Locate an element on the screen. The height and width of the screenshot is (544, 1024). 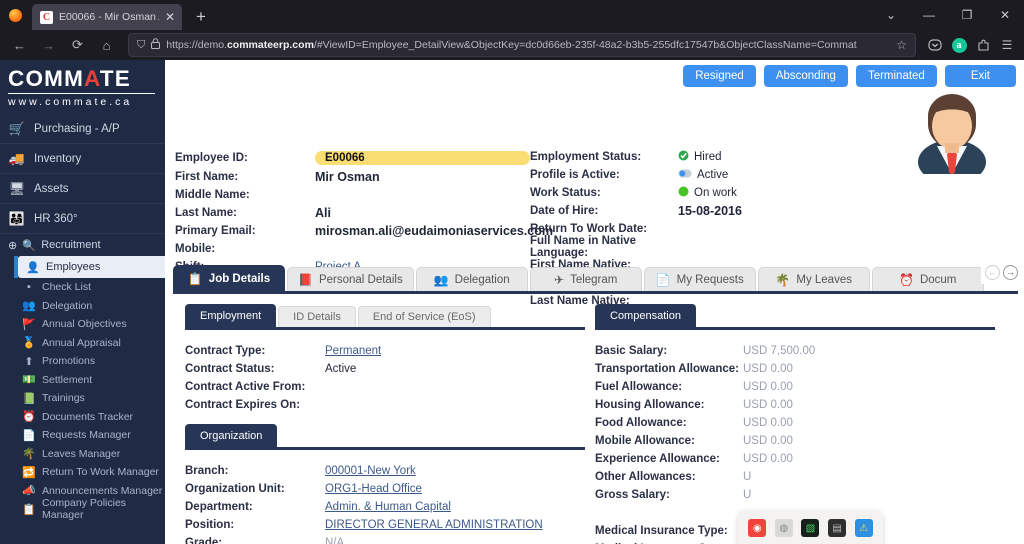
field-value: N/A is located at coordinates (334, 540).